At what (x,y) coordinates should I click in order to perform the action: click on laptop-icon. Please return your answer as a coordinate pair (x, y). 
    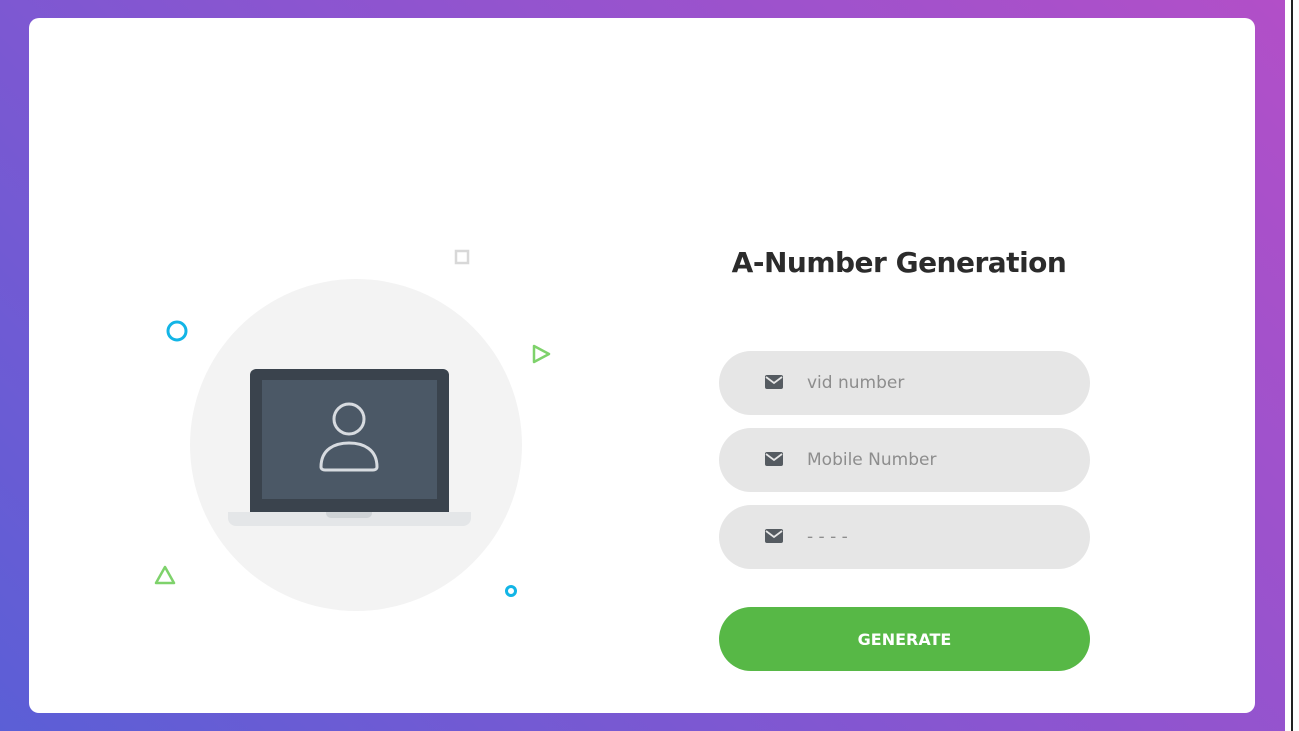
    Looking at the image, I should click on (349, 440).